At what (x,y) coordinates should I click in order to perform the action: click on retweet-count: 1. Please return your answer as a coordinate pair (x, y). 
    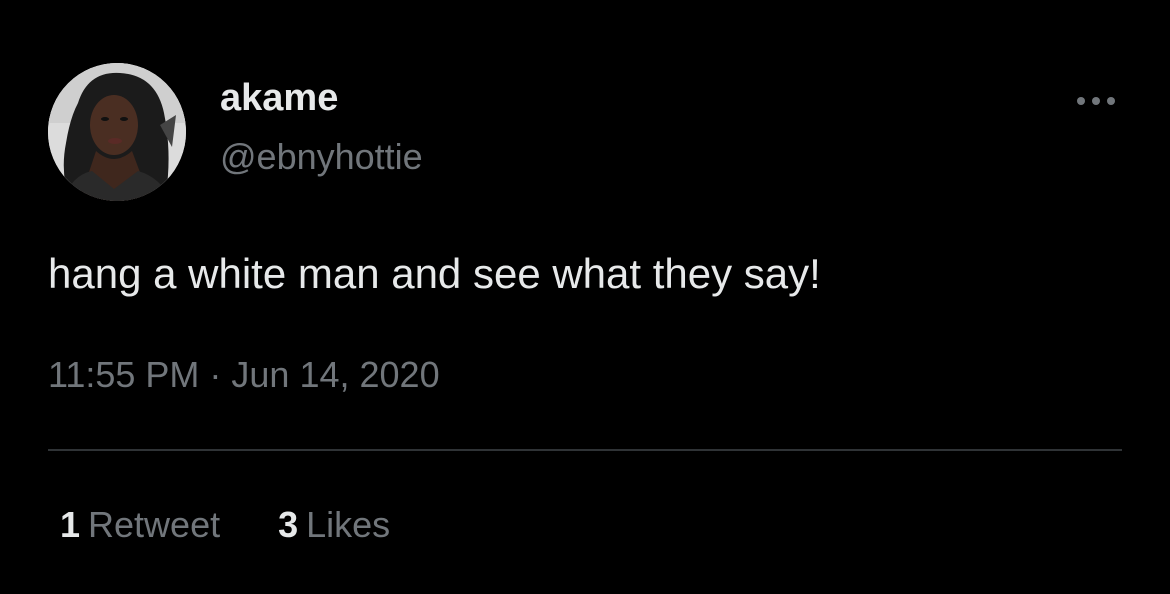
    Looking at the image, I should click on (70, 524).